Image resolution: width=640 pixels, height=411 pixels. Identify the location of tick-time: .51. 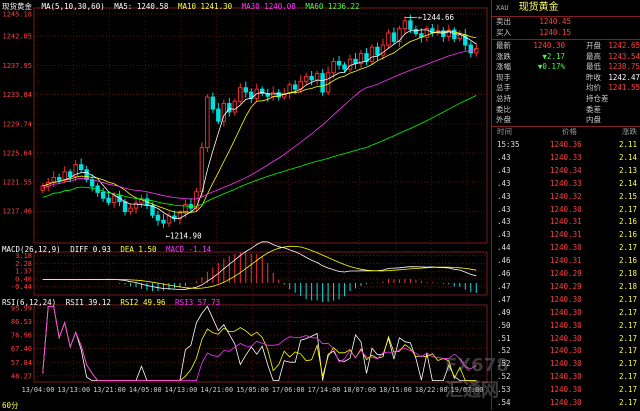
(504, 338).